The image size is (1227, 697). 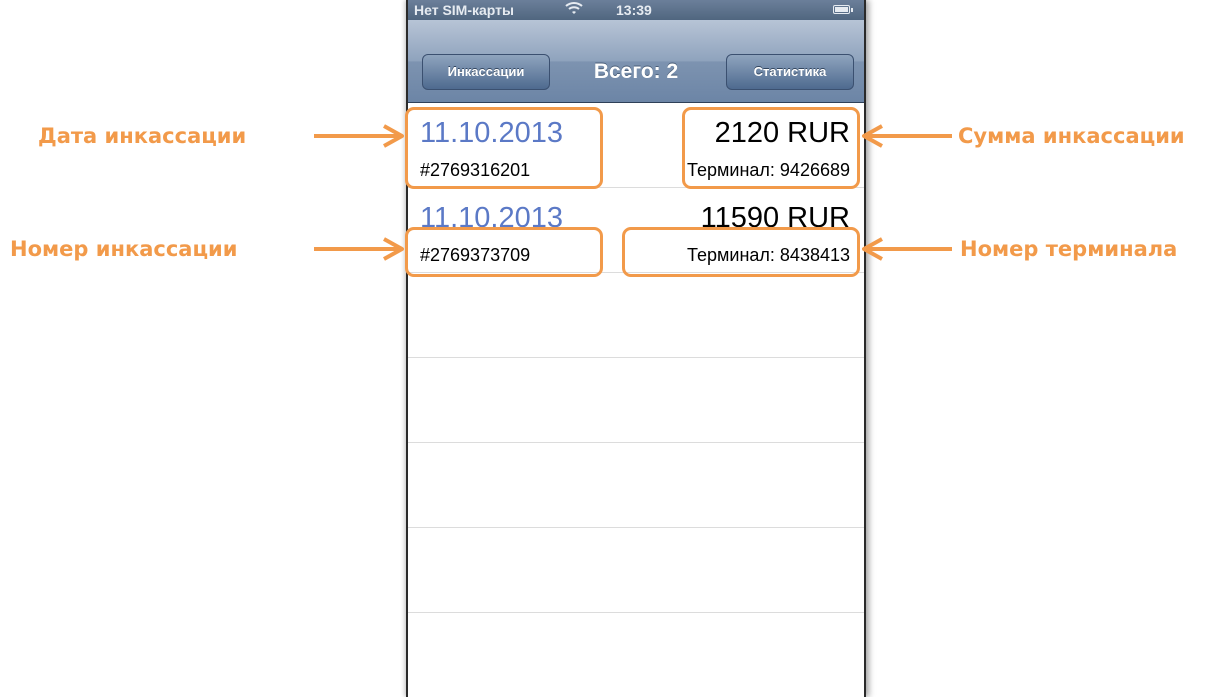 I want to click on number-arrow-icon, so click(x=359, y=249).